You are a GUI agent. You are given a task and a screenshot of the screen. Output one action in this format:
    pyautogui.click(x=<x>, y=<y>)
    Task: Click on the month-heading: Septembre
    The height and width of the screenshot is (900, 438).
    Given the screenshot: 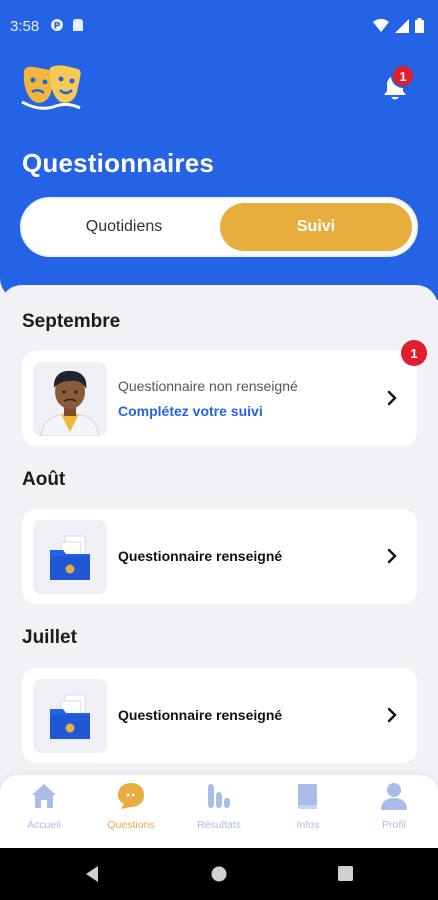 What is the action you would take?
    pyautogui.click(x=71, y=321)
    